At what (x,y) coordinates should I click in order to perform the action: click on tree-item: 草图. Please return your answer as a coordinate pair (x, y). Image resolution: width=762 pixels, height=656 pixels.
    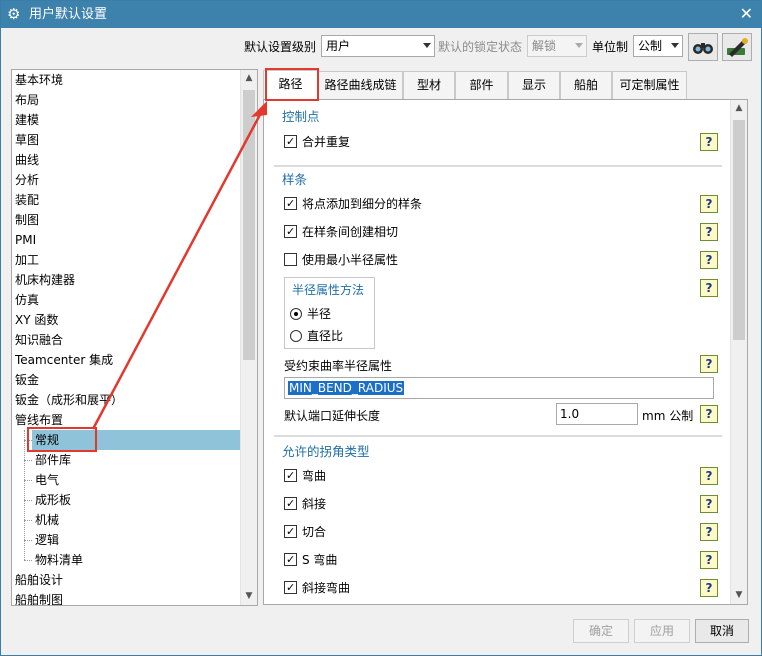
    Looking at the image, I should click on (25, 140).